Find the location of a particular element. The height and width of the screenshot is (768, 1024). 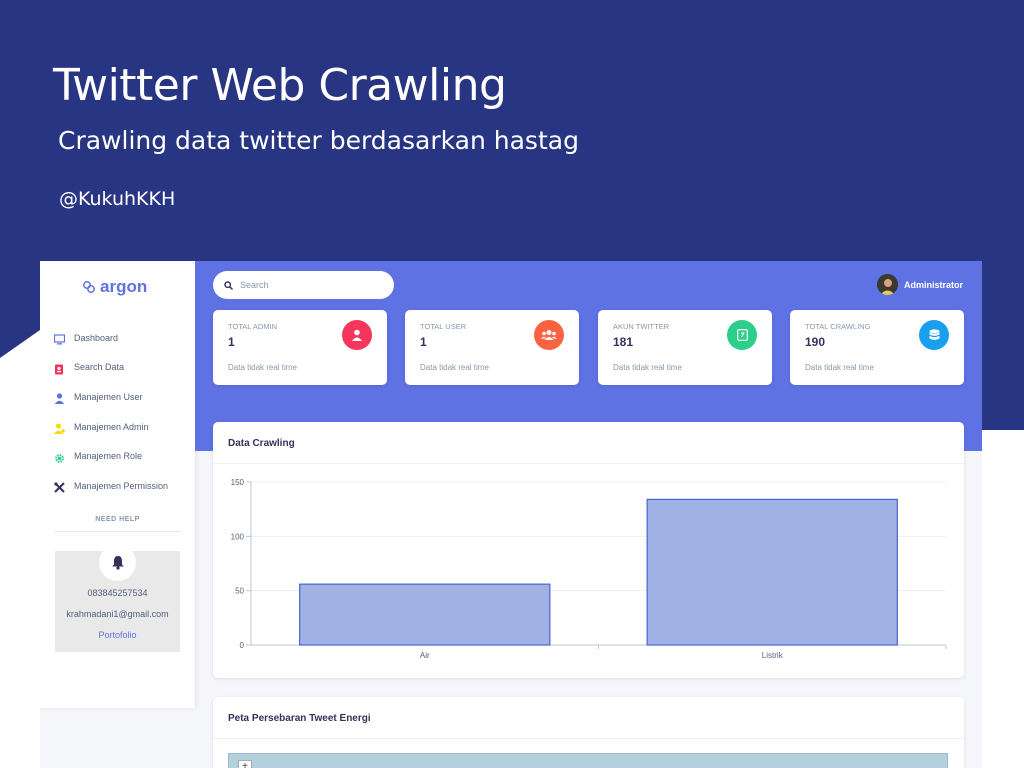

y-tick-label: 100 is located at coordinates (238, 536).